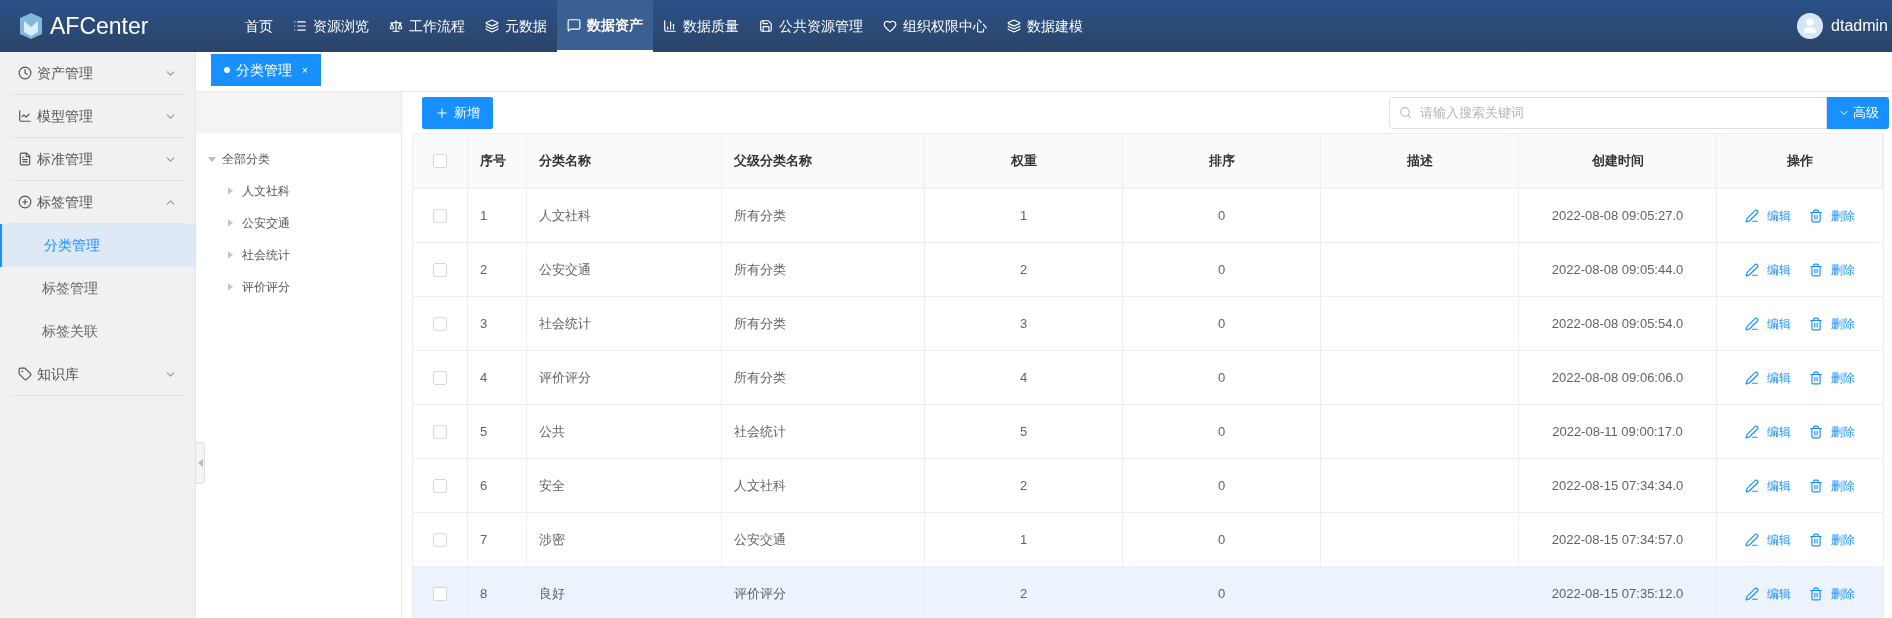 This screenshot has width=1892, height=618. What do you see at coordinates (259, 26) in the screenshot?
I see `nav-tab: 首页` at bounding box center [259, 26].